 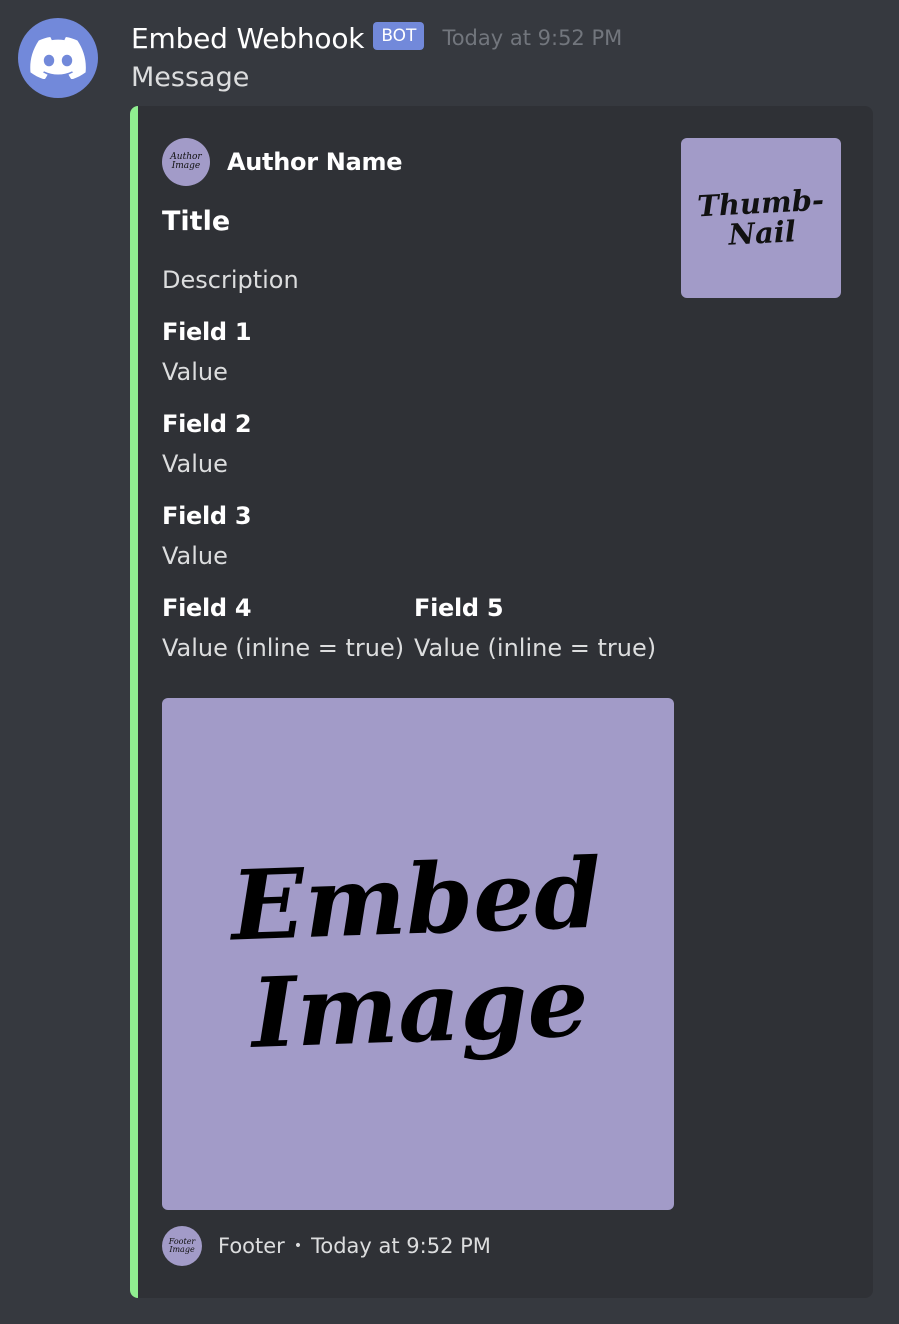 I want to click on username: Embed Webhook, so click(x=248, y=38).